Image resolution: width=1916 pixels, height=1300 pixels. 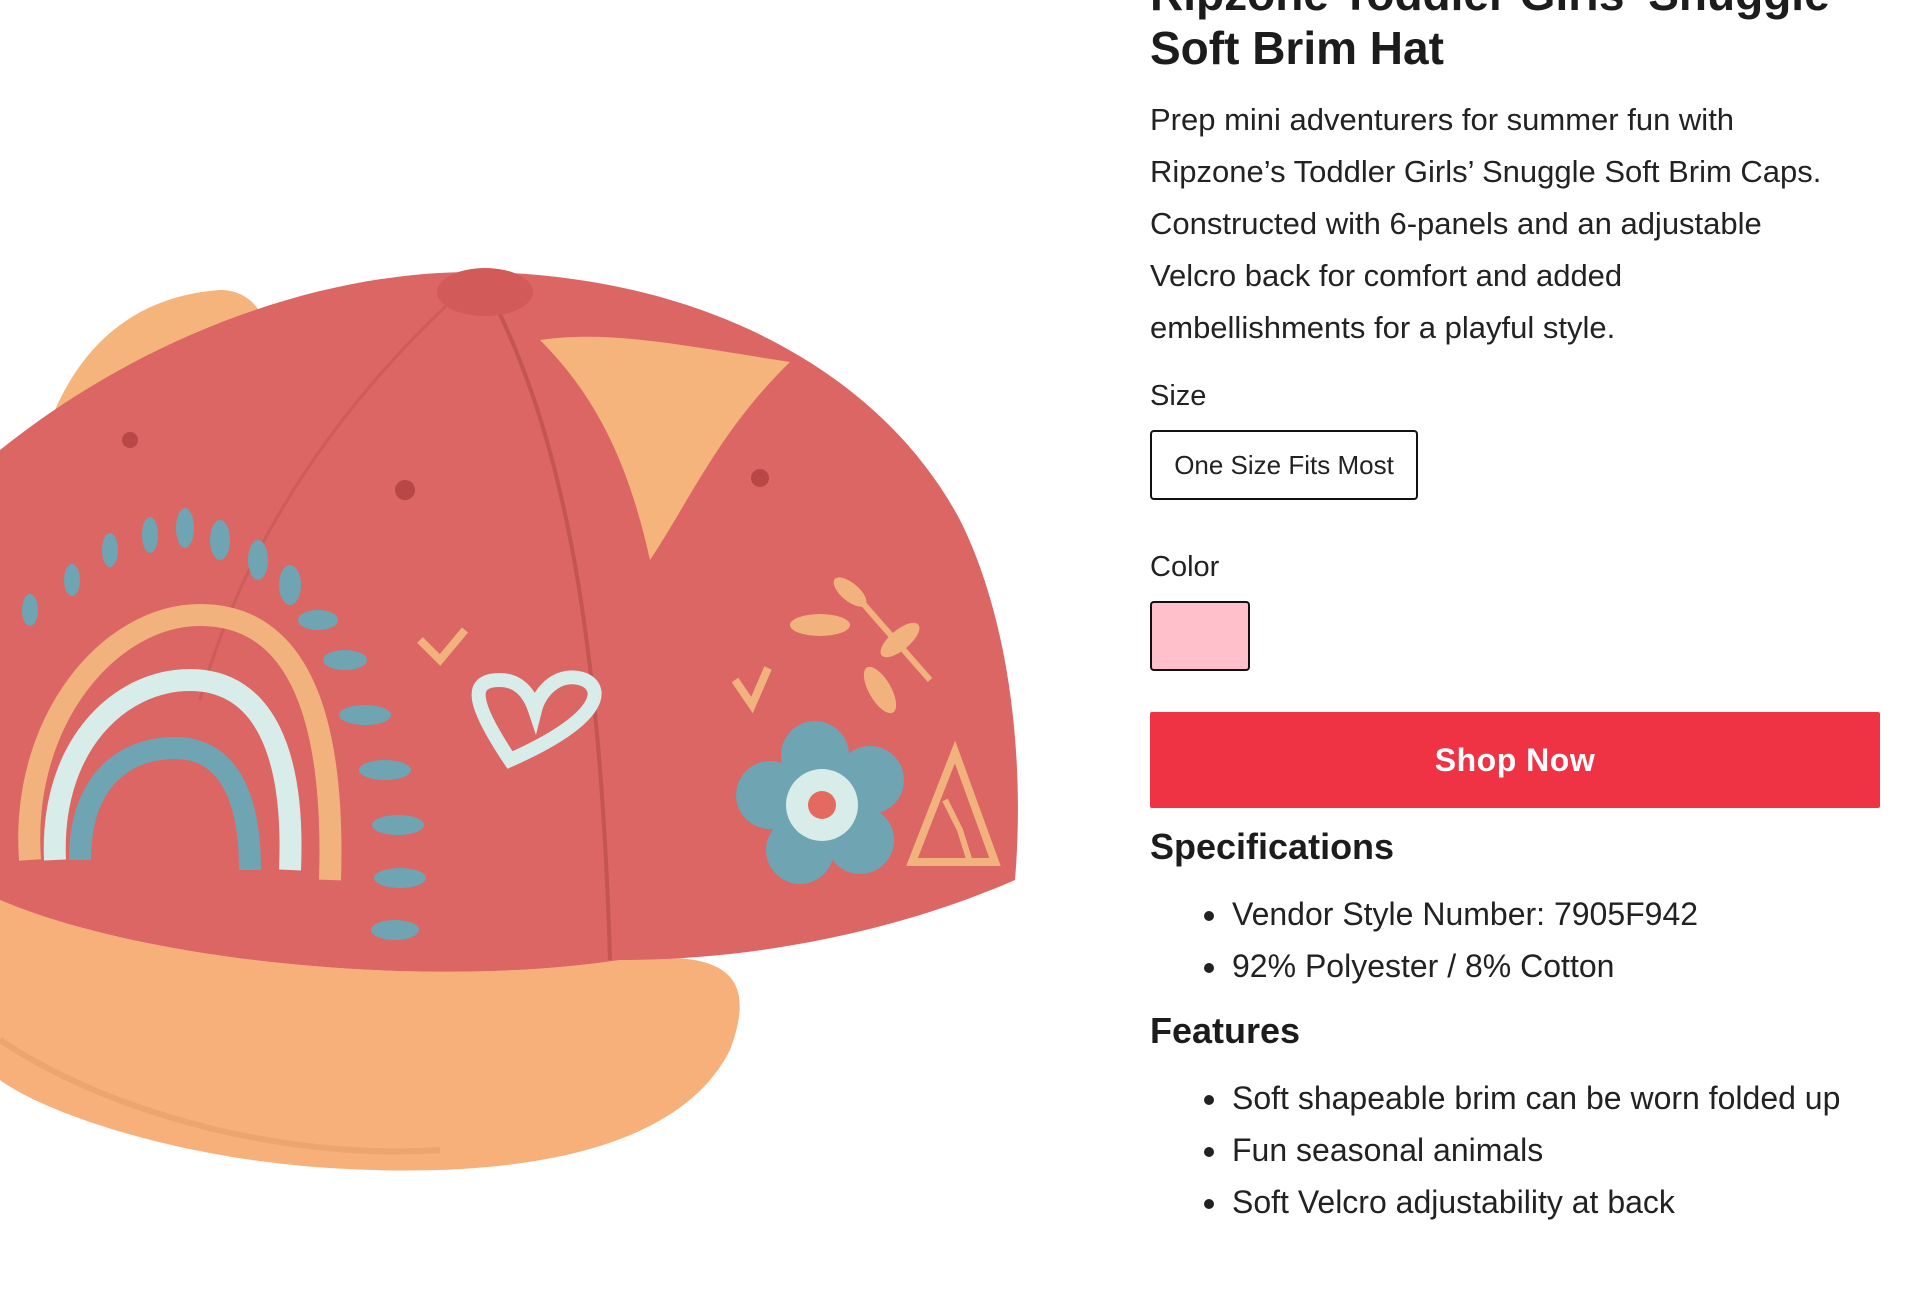 What do you see at coordinates (1535, 1150) in the screenshot?
I see `list-item: Fun seasonal animals` at bounding box center [1535, 1150].